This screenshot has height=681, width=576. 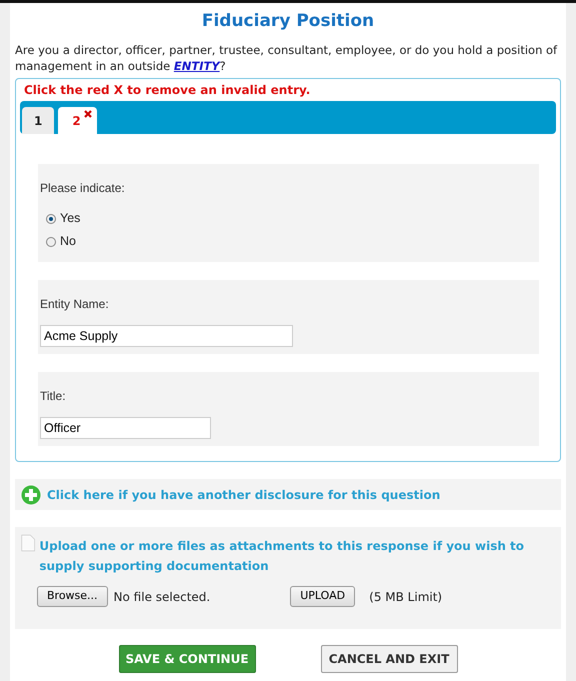 What do you see at coordinates (323, 596) in the screenshot?
I see `upload-button: UPLOAD` at bounding box center [323, 596].